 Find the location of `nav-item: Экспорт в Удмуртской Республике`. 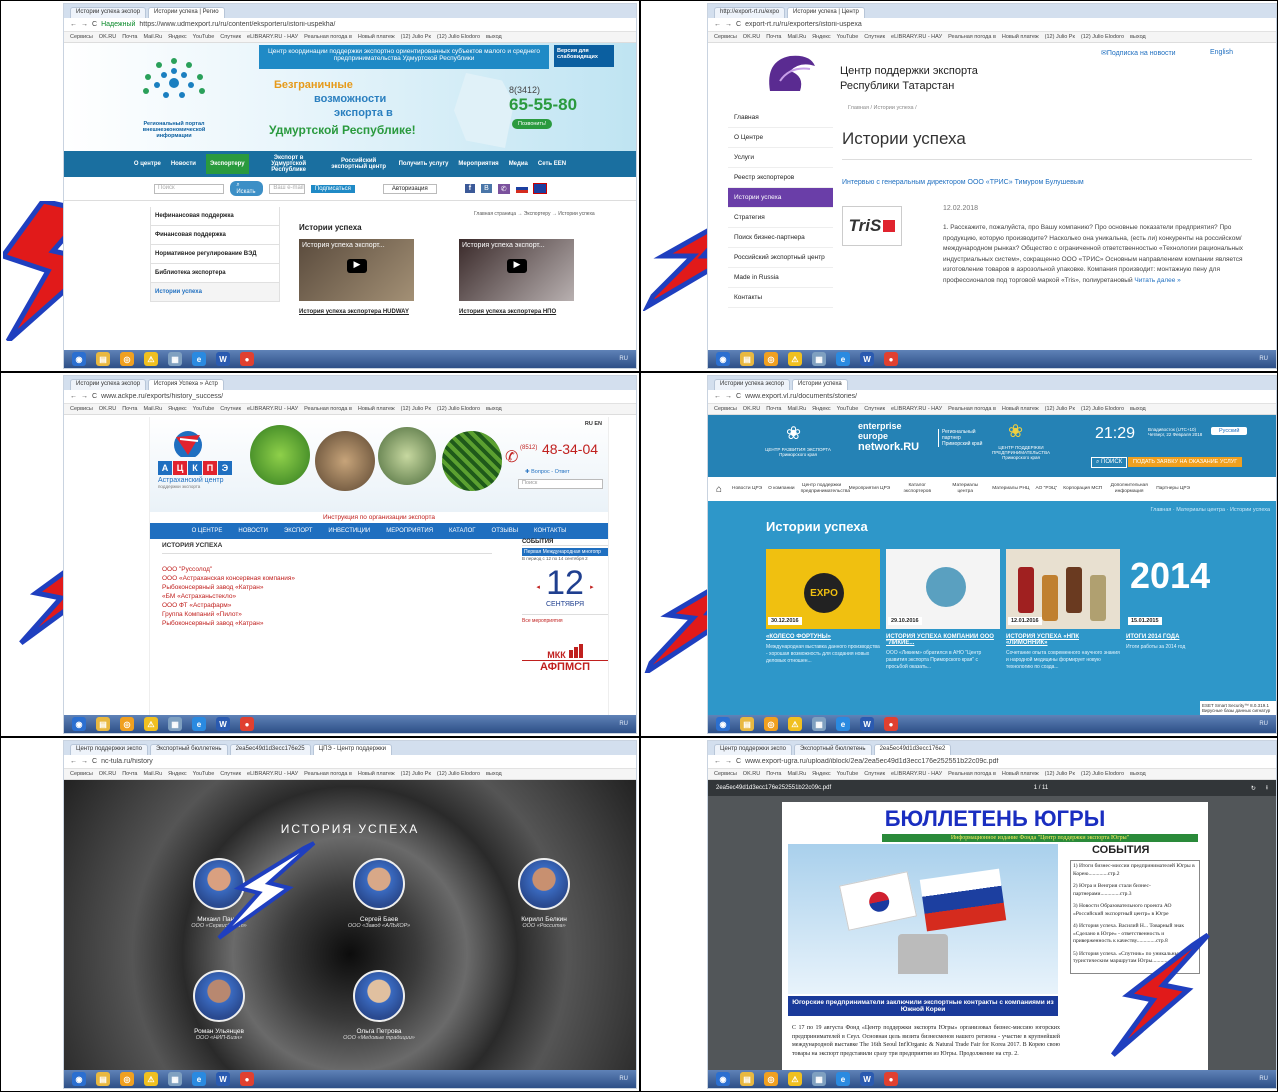

nav-item: Экспорт в Удмуртской Республике is located at coordinates (289, 164).